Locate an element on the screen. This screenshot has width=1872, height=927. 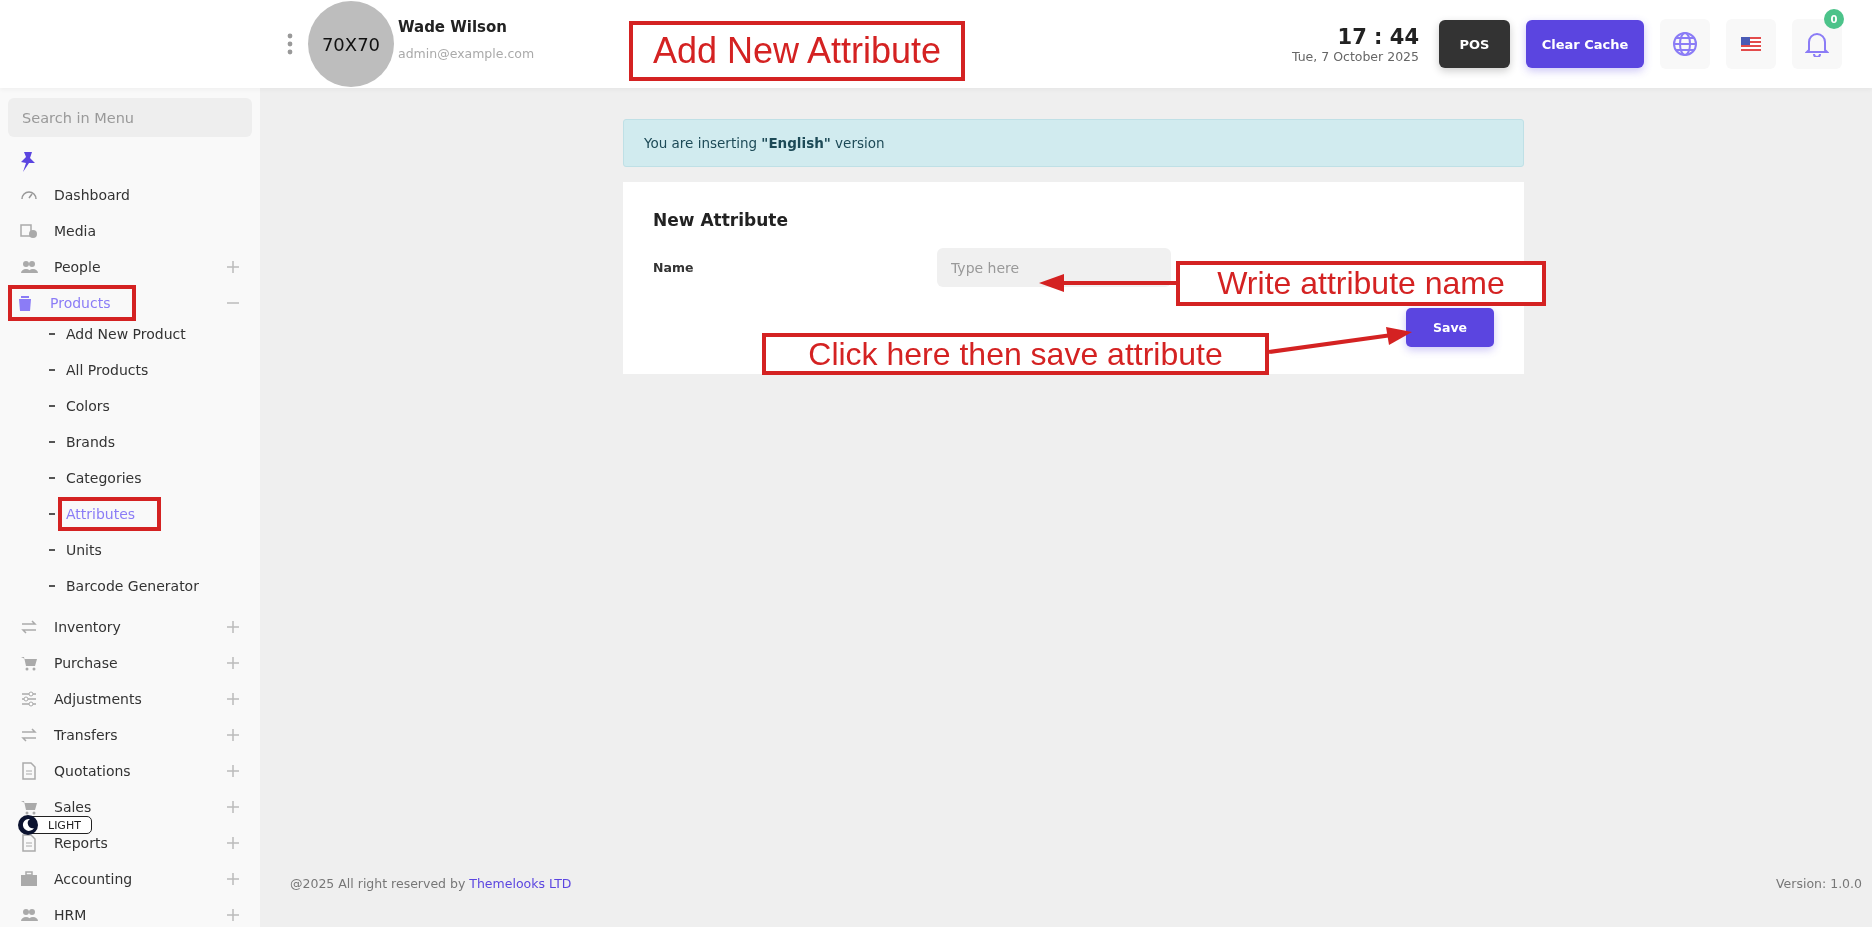
moon-icon is located at coordinates (28, 825).